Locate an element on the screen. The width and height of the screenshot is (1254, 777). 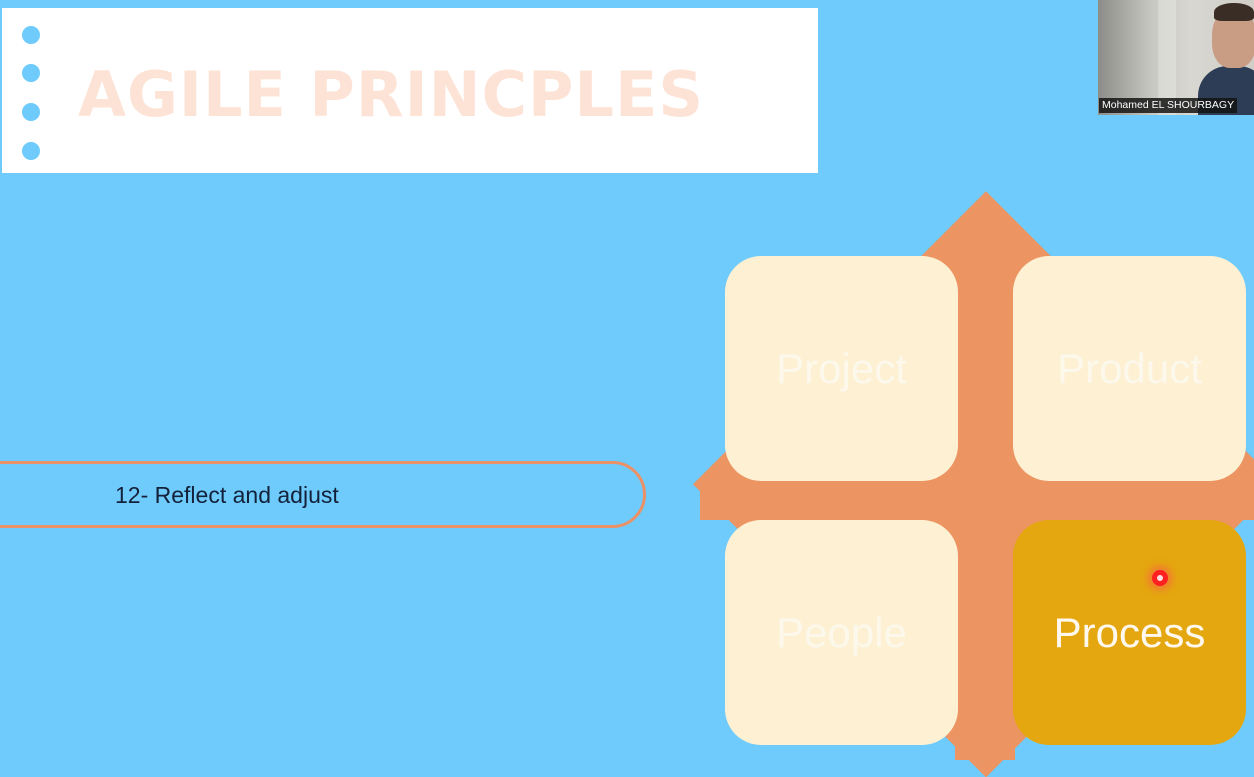
participant-hair is located at coordinates (1234, 12).